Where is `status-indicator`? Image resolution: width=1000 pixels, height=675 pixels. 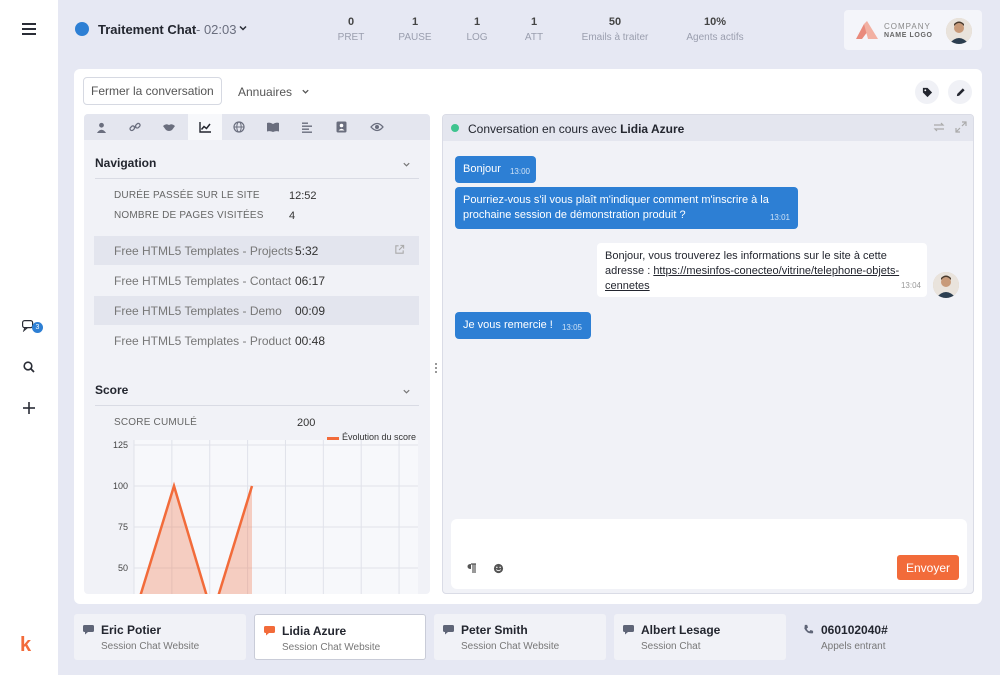 status-indicator is located at coordinates (82, 29).